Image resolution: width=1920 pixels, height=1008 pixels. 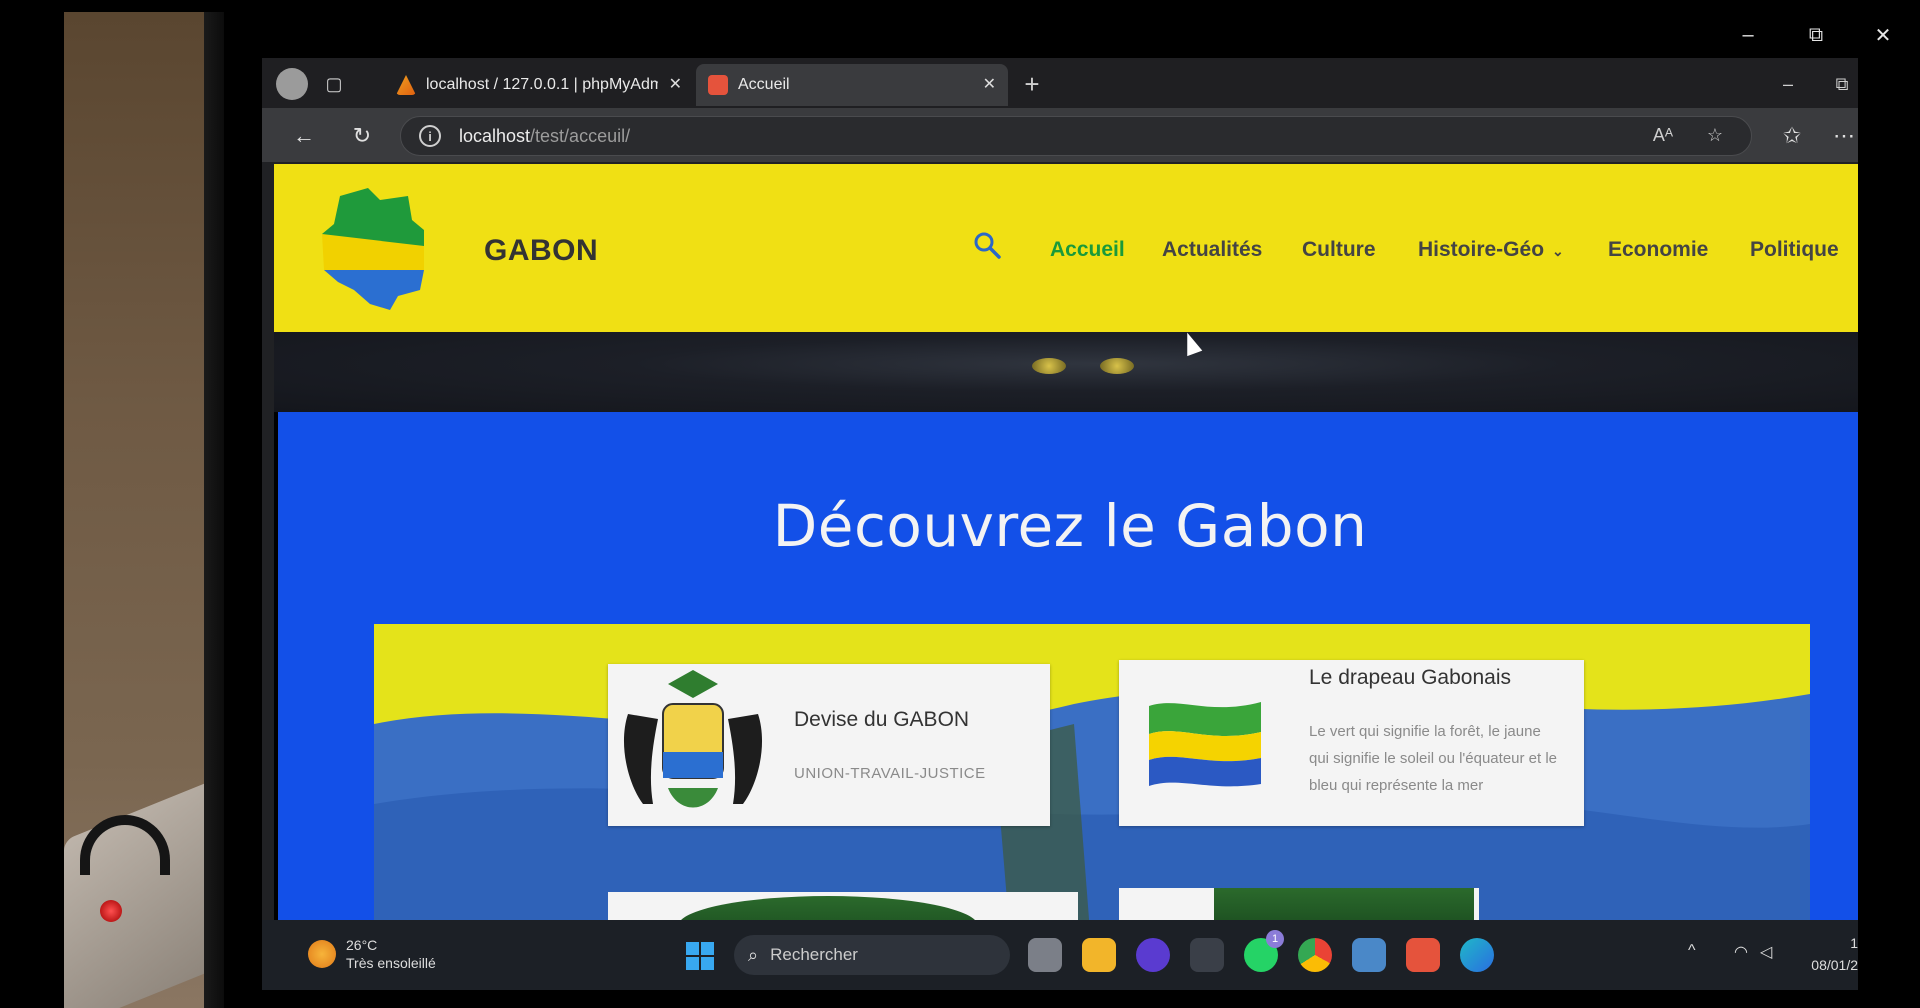 I want to click on panther-image, so click(x=1066, y=372).